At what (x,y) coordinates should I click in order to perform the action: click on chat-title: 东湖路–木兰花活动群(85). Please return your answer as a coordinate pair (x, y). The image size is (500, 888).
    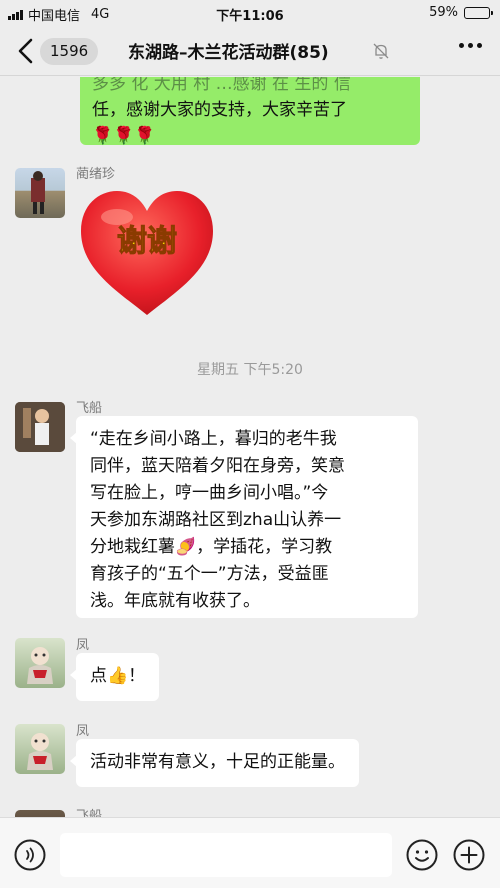
    Looking at the image, I should click on (228, 53).